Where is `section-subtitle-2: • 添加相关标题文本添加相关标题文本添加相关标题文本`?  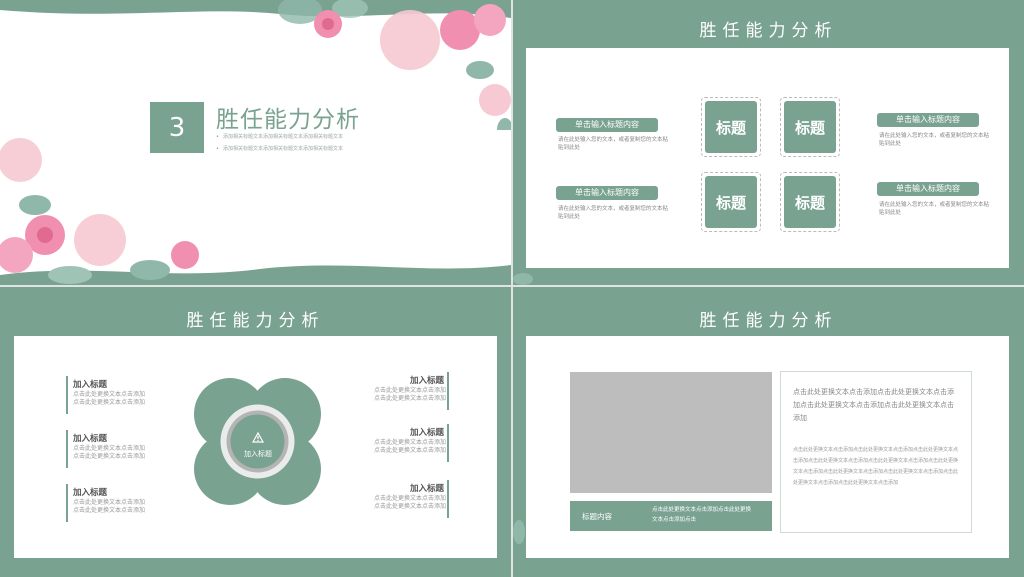 section-subtitle-2: • 添加相关标题文本添加相关标题文本添加相关标题文本 is located at coordinates (279, 149).